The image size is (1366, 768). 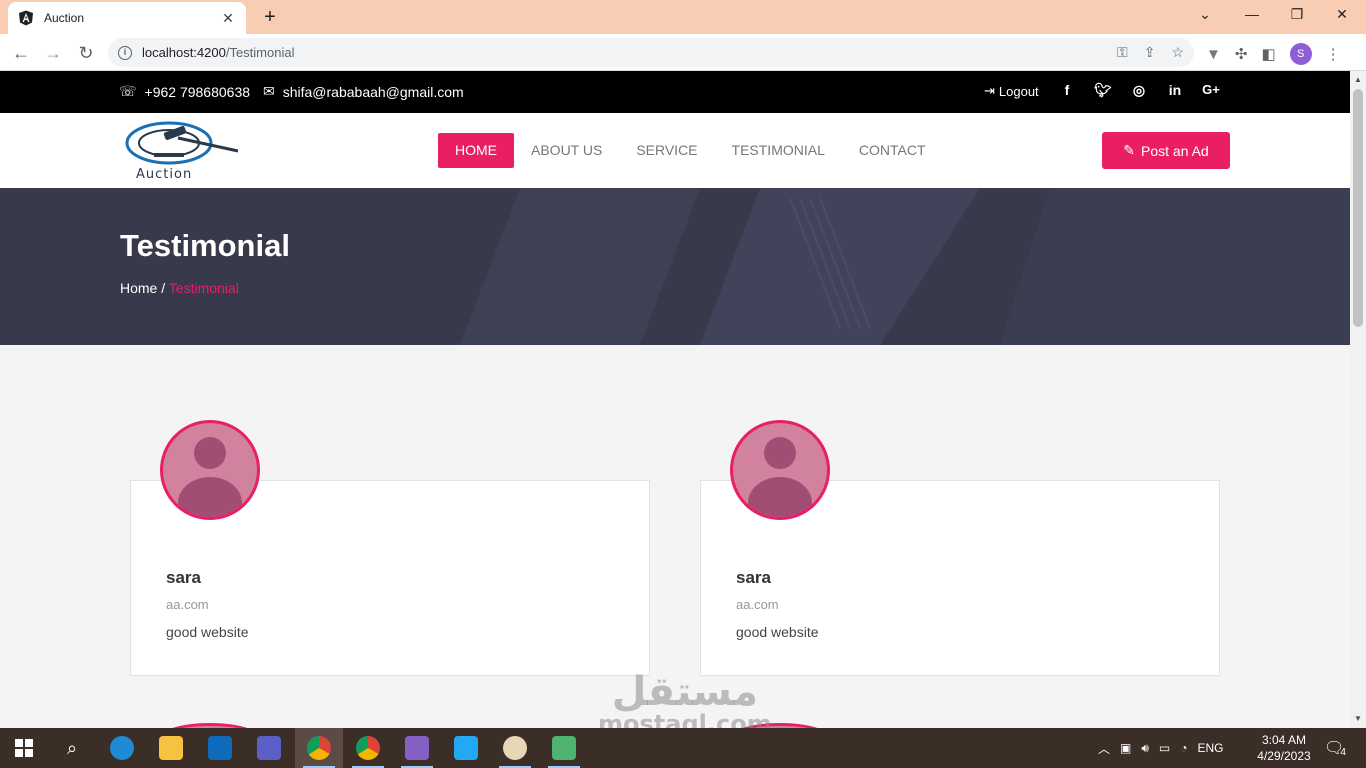 I want to click on scroll-up-arrow-icon: ▲, so click(x=1358, y=79).